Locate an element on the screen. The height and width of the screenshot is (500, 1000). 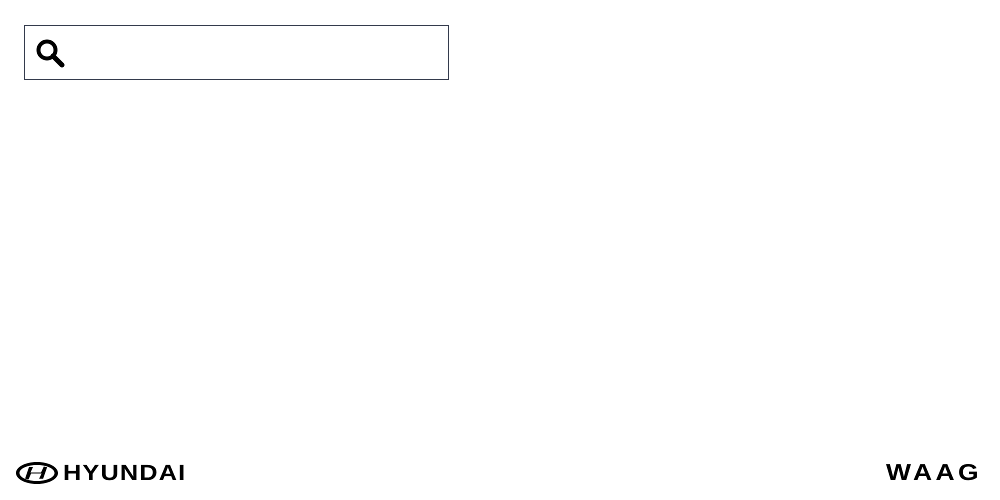
logo-text: HYUNDAI is located at coordinates (124, 473).